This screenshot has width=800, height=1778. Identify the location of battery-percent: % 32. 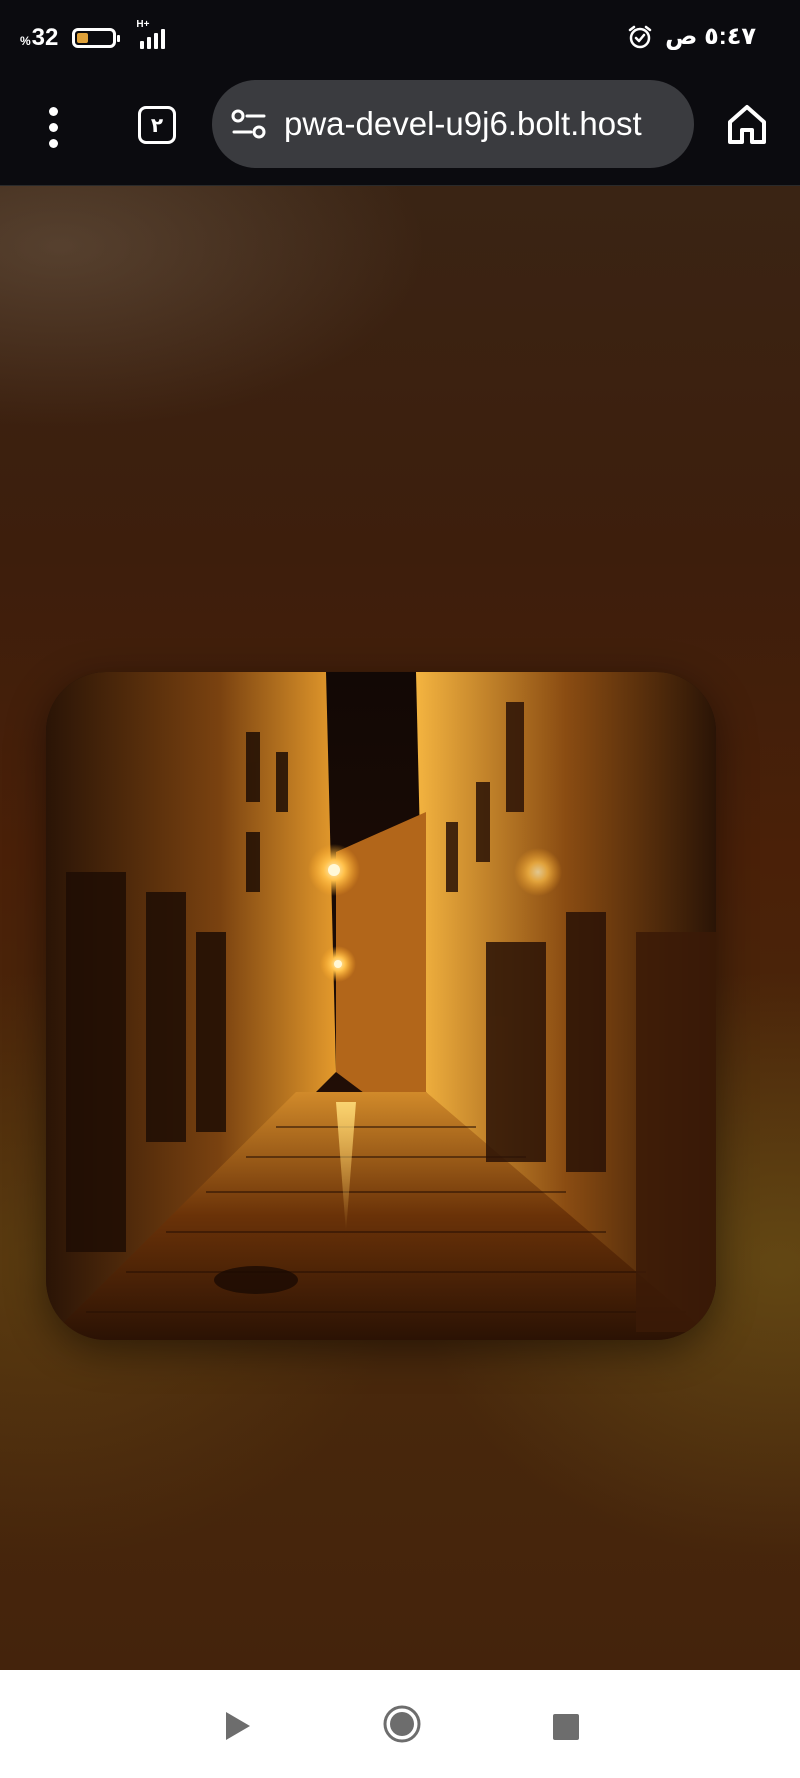
(39, 38).